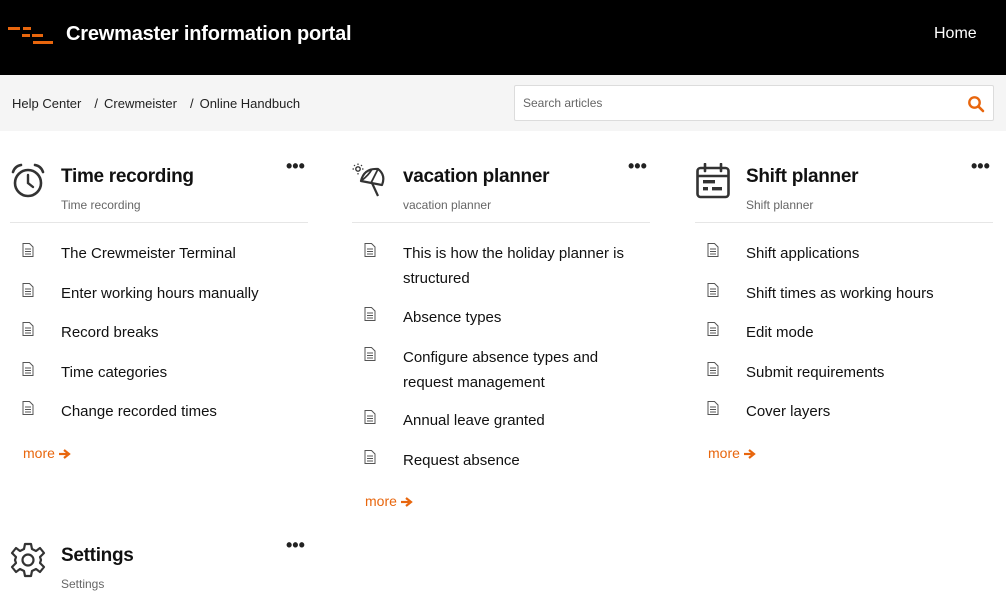  What do you see at coordinates (976, 104) in the screenshot?
I see `search-icon` at bounding box center [976, 104].